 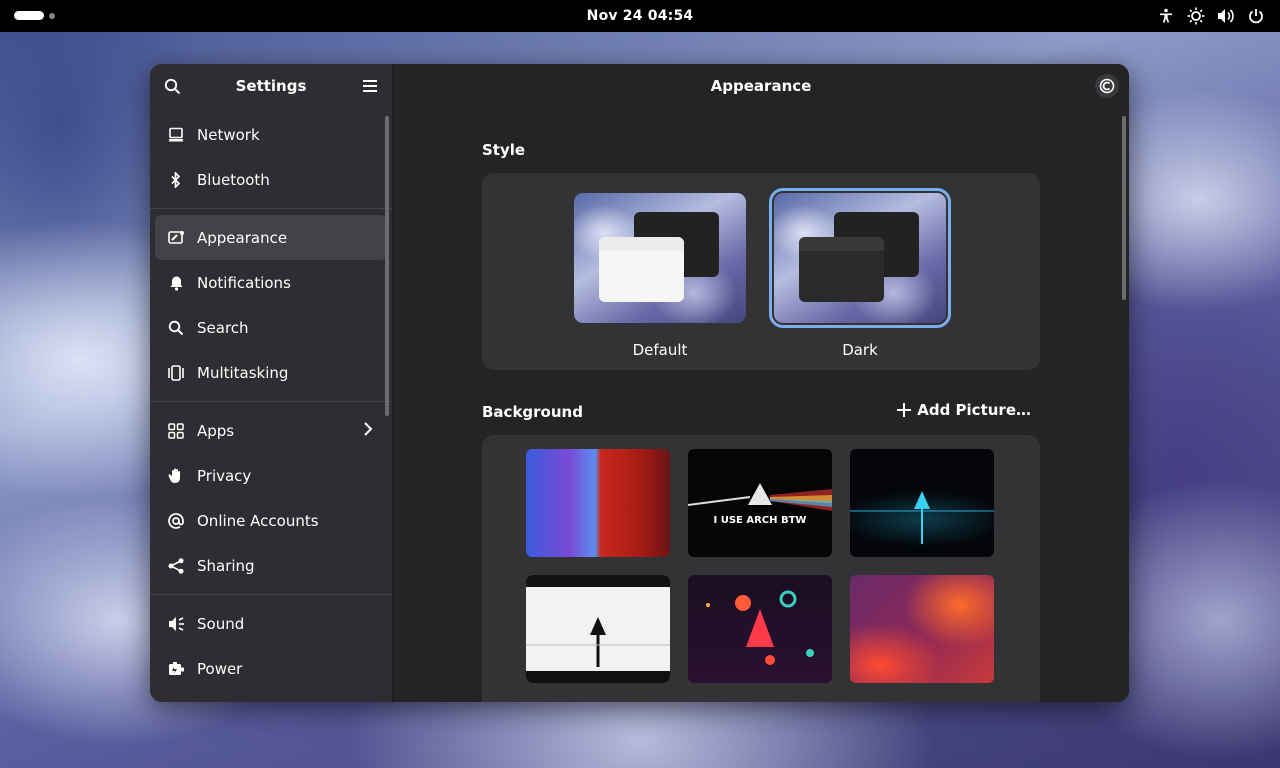 I want to click on sidebar-item-bluetooth: Bluetooth, so click(x=271, y=179).